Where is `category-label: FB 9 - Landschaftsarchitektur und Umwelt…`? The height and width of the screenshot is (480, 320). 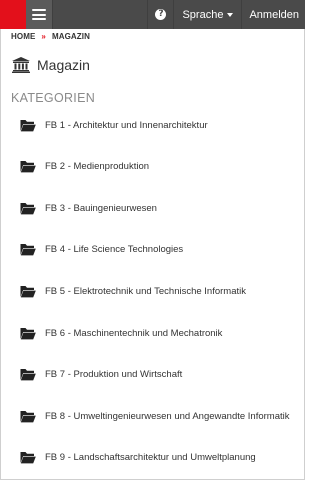 category-label: FB 9 - Landschaftsarchitektur und Umwelt… is located at coordinates (150, 457).